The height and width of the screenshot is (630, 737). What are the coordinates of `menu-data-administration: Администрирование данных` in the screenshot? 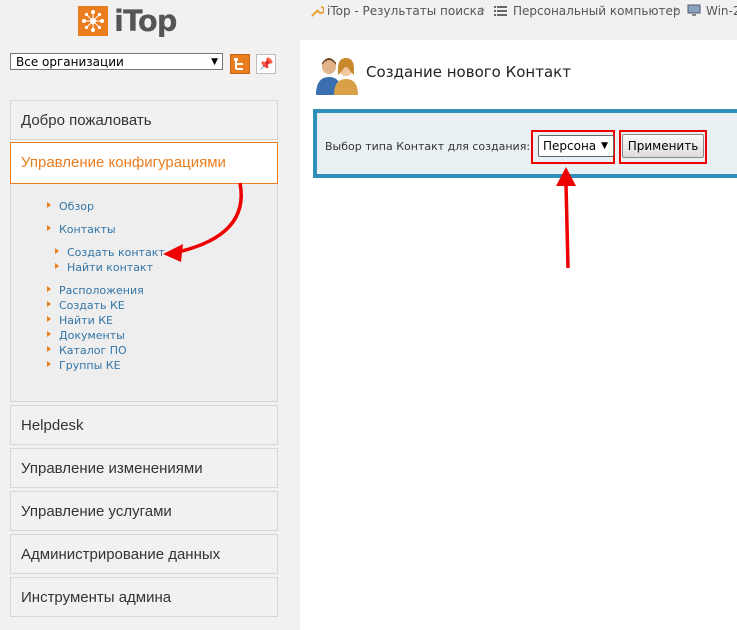 It's located at (144, 554).